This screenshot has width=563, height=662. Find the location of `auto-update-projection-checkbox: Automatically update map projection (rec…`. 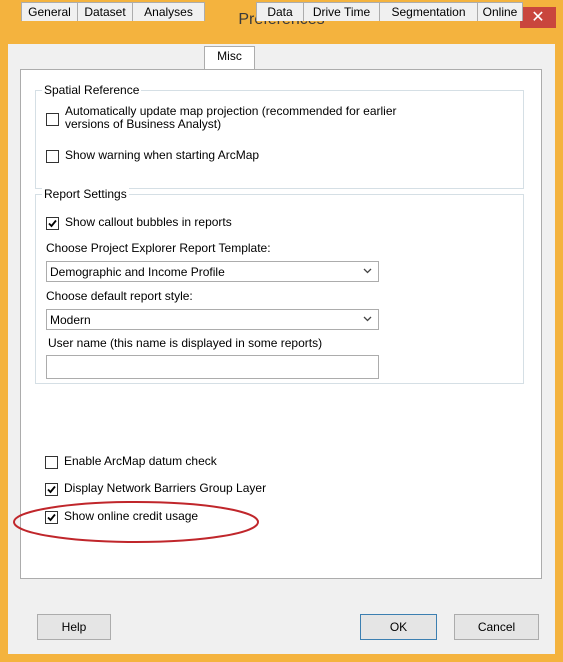

auto-update-projection-checkbox: Automatically update map projection (rec… is located at coordinates (221, 118).